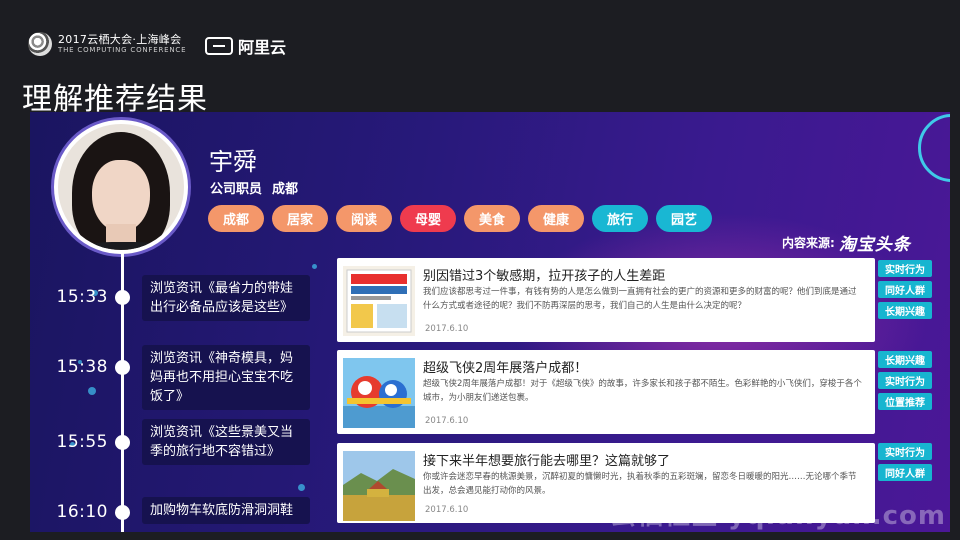 Image resolution: width=960 pixels, height=540 pixels. I want to click on aliyun-logo: 阿里云, so click(245, 46).